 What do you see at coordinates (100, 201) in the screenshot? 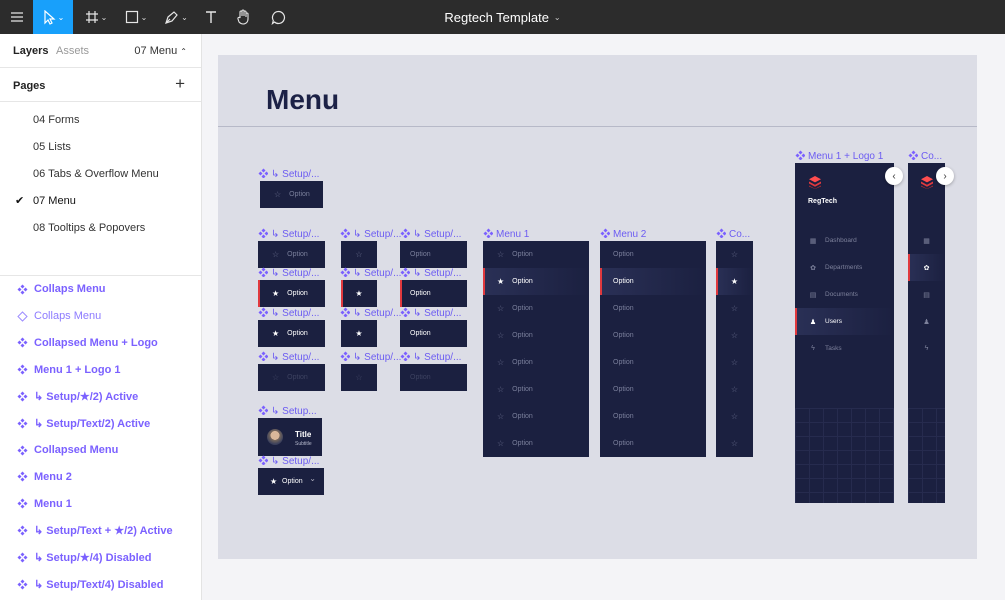
I see `page-item: ✔ 07 Menu` at bounding box center [100, 201].